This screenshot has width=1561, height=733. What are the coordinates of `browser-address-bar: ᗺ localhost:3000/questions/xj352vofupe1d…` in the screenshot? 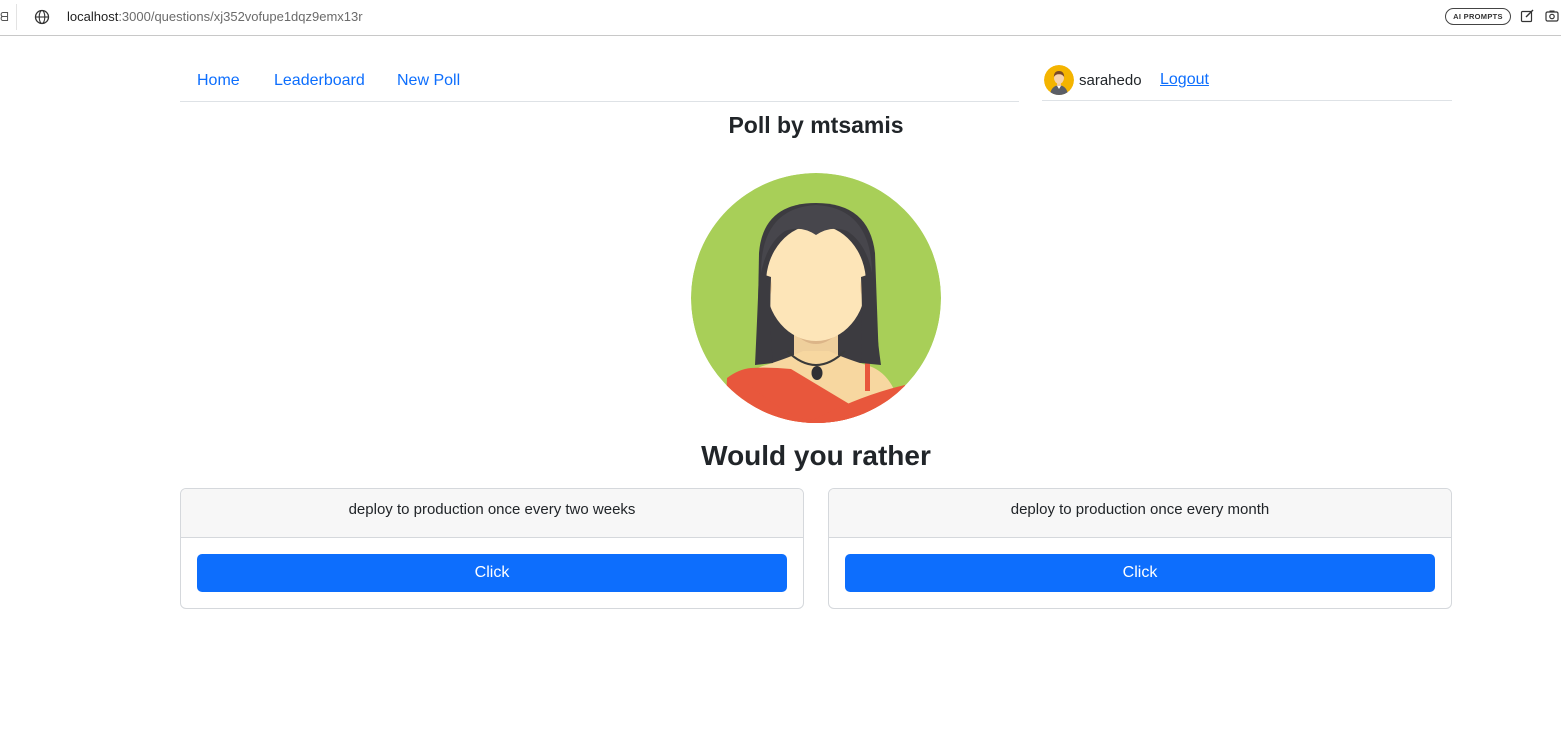 It's located at (780, 18).